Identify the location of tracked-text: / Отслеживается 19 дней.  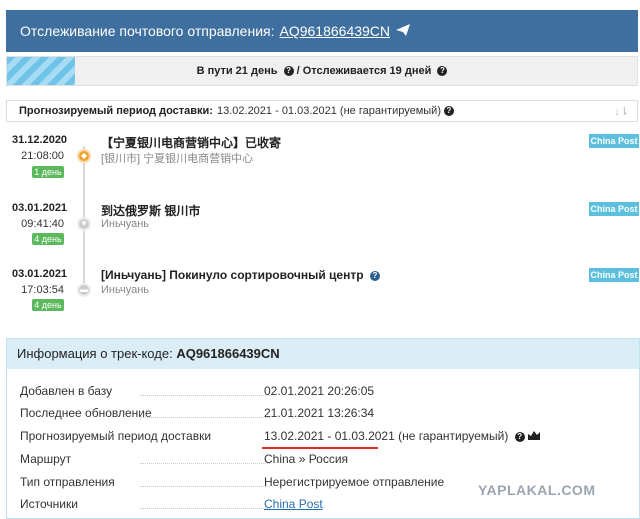
(364, 71).